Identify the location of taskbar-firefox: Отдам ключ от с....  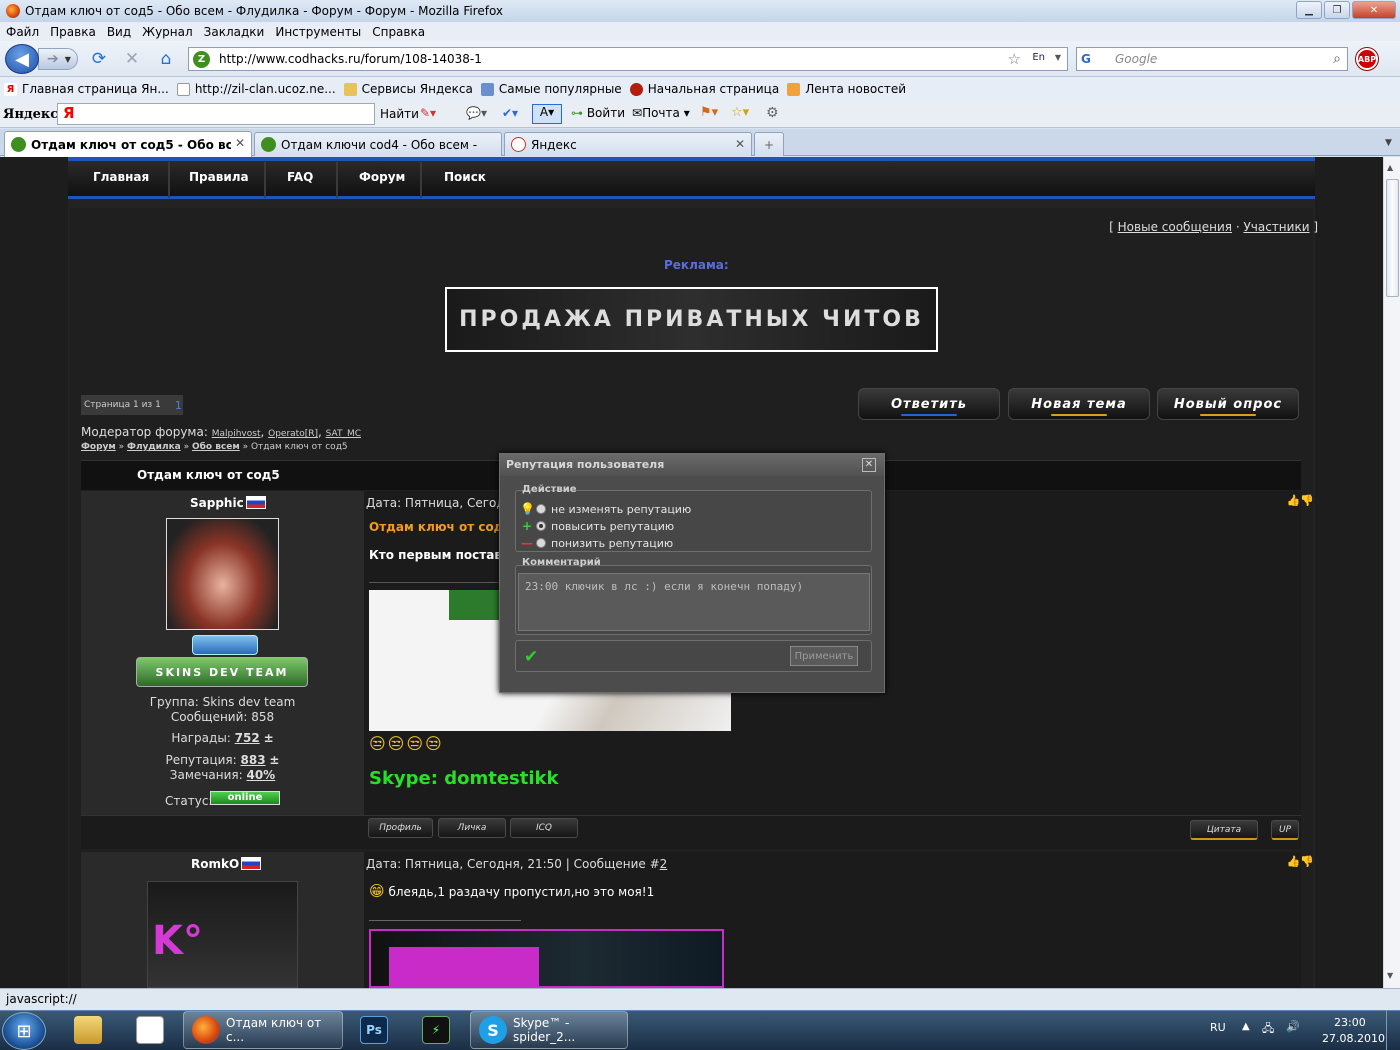
(263, 1030).